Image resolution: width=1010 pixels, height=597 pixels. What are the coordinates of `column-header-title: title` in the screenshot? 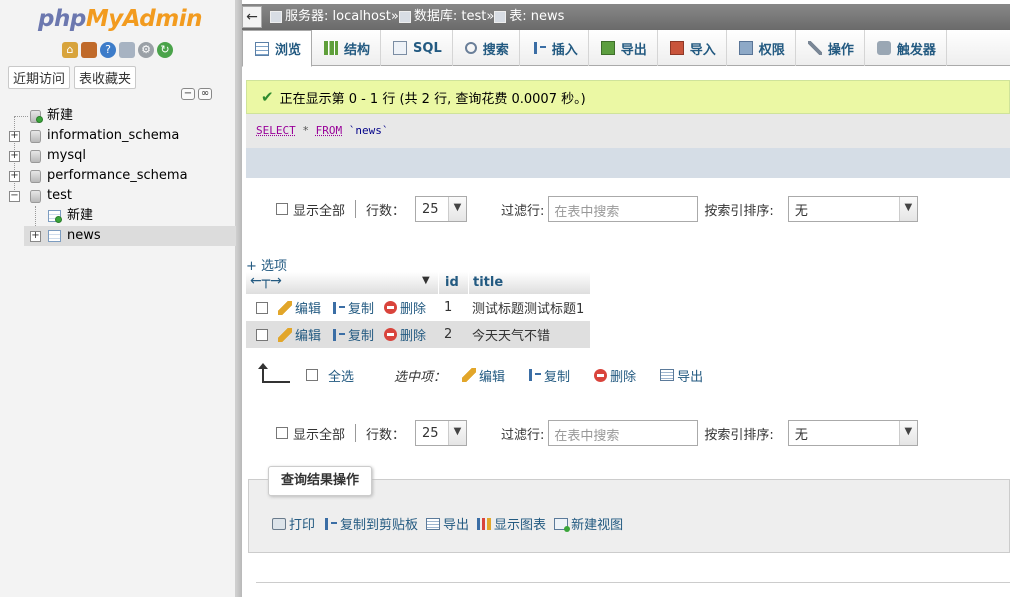 It's located at (529, 283).